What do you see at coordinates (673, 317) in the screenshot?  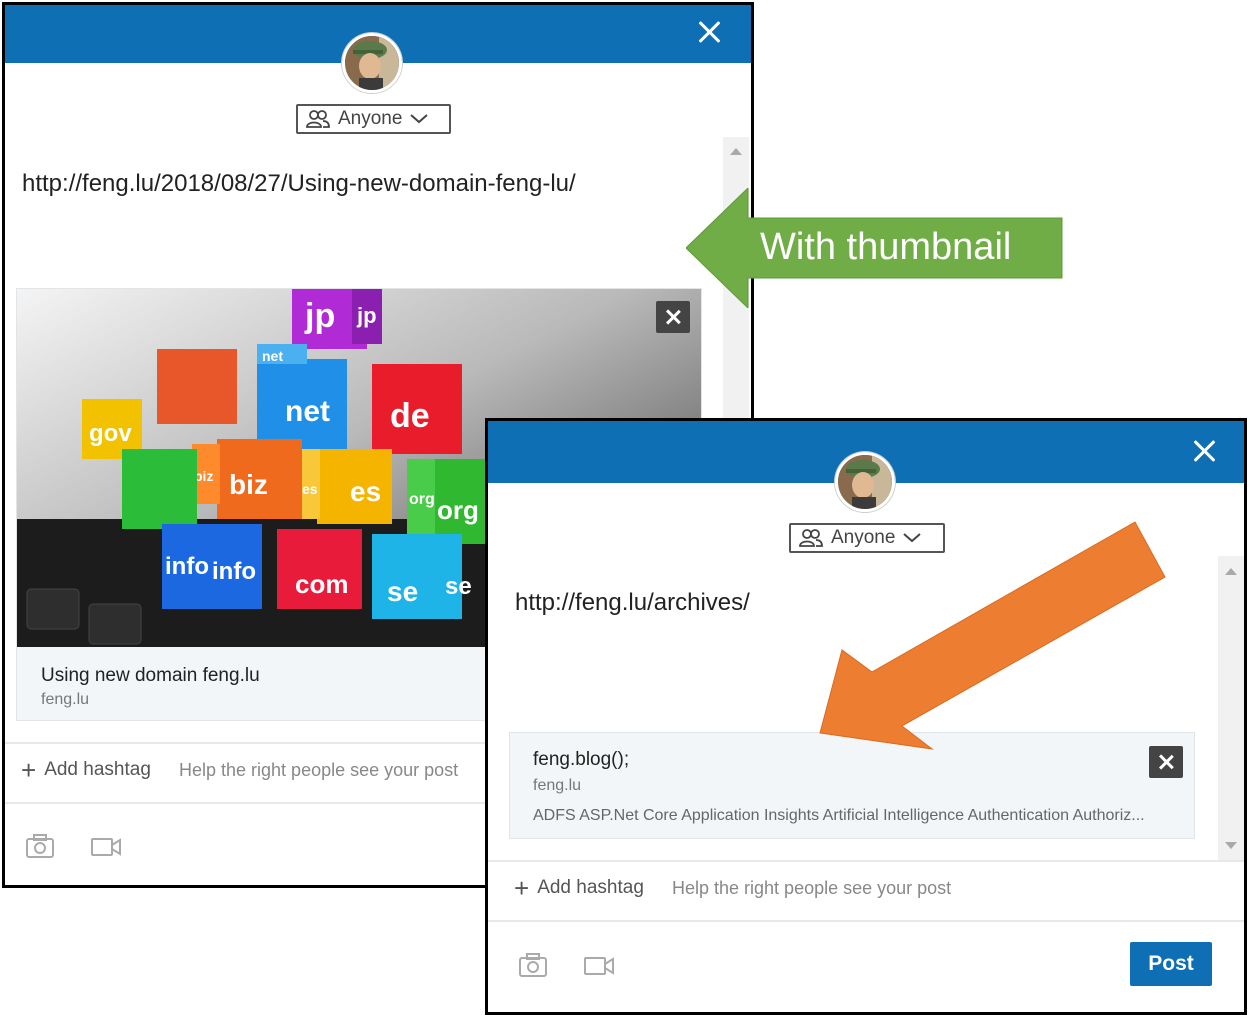 I see `remove-preview-button` at bounding box center [673, 317].